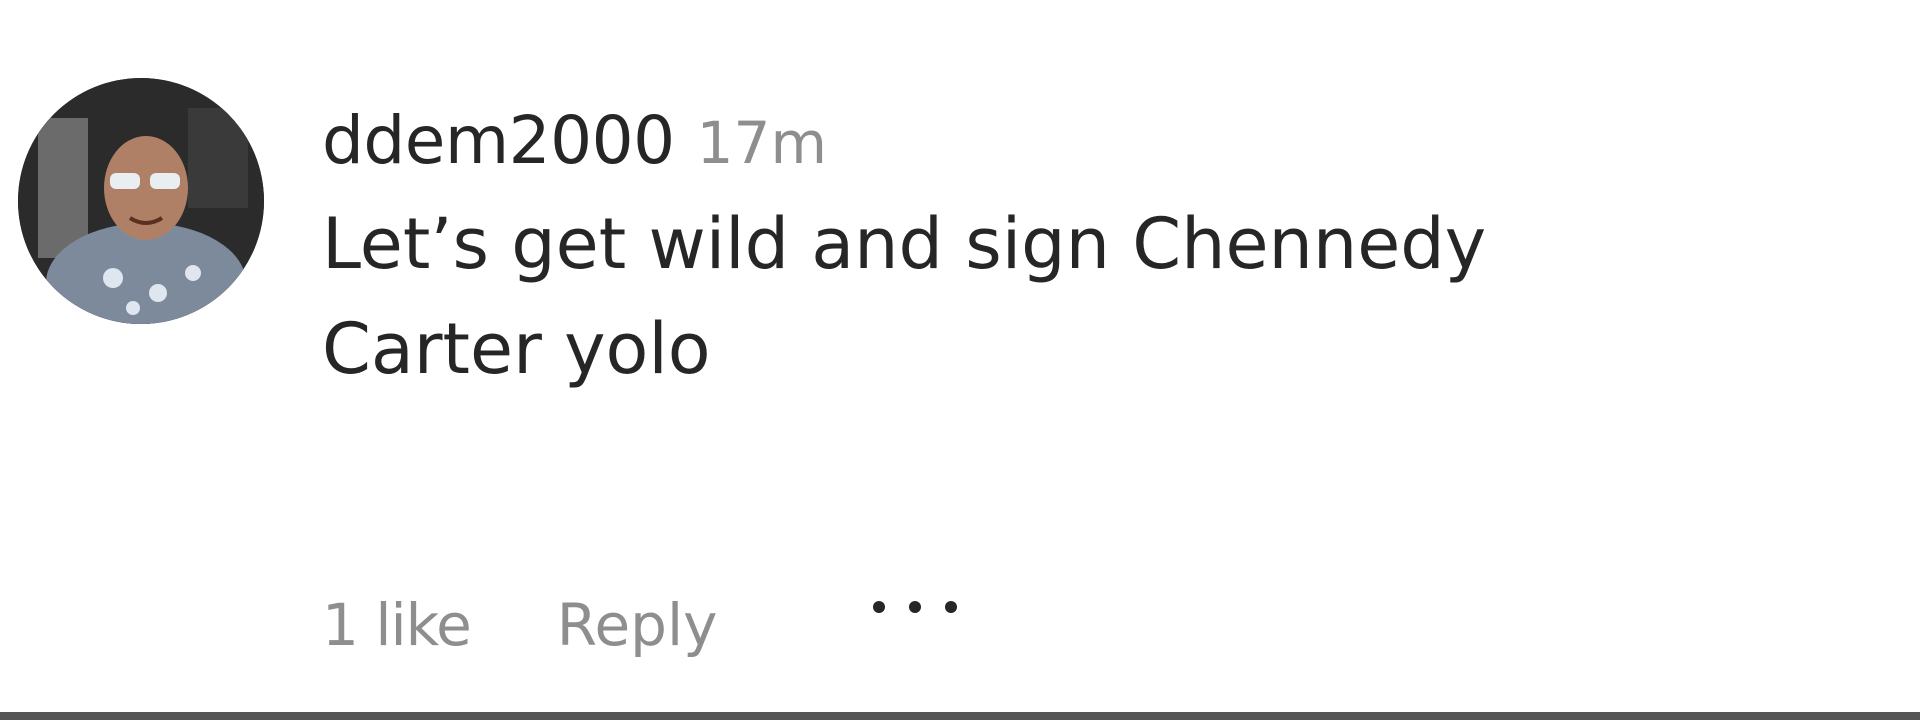 Image resolution: width=1920 pixels, height=720 pixels. I want to click on likes-count: 1 like, so click(397, 625).